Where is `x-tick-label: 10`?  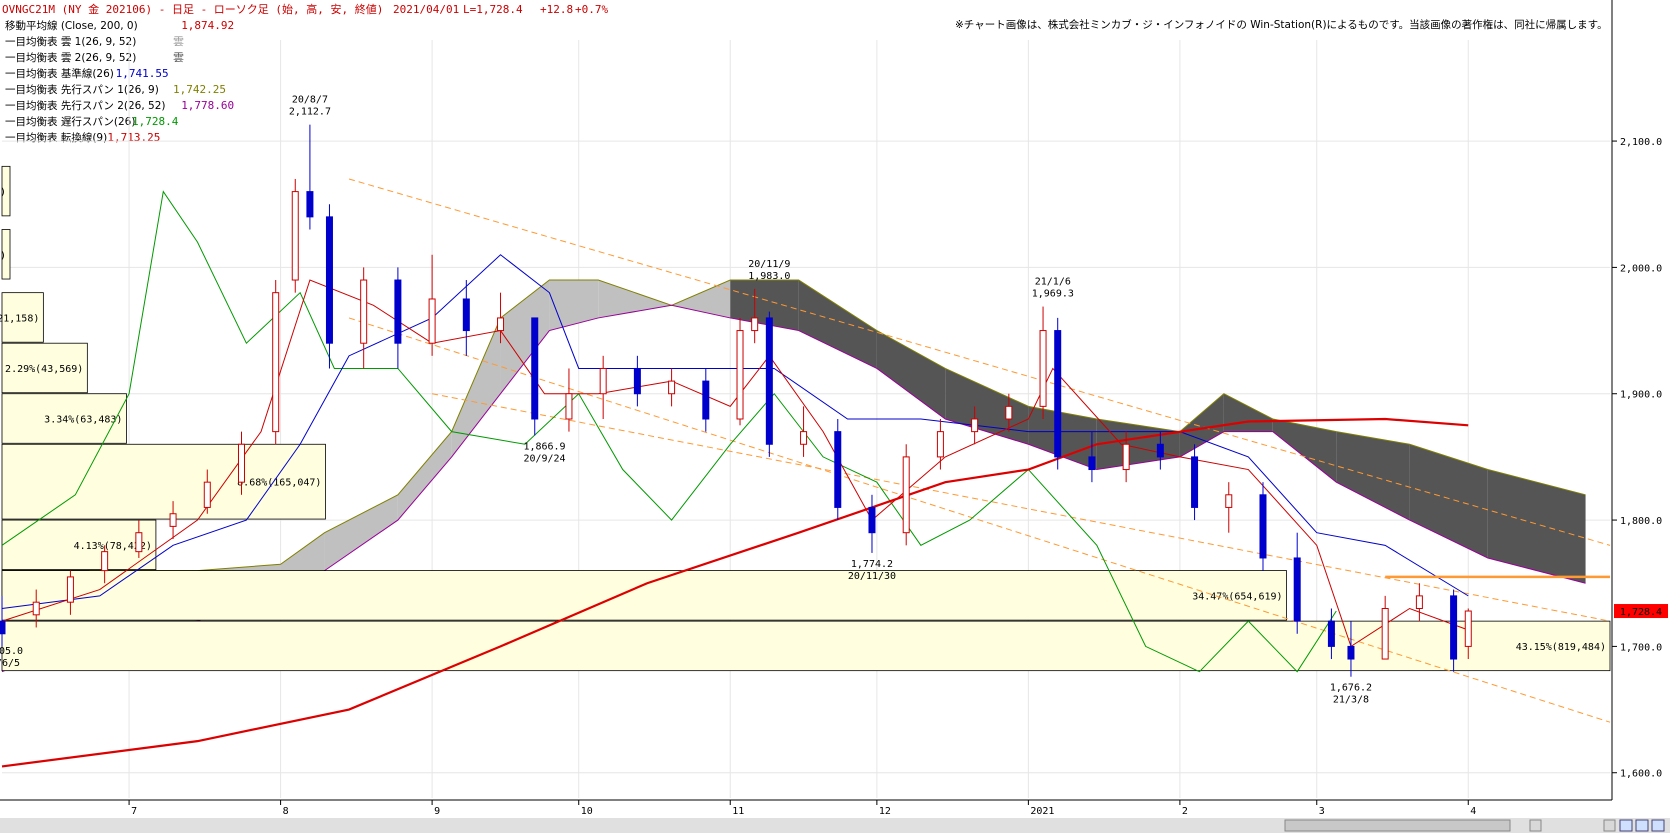
x-tick-label: 10 is located at coordinates (587, 811).